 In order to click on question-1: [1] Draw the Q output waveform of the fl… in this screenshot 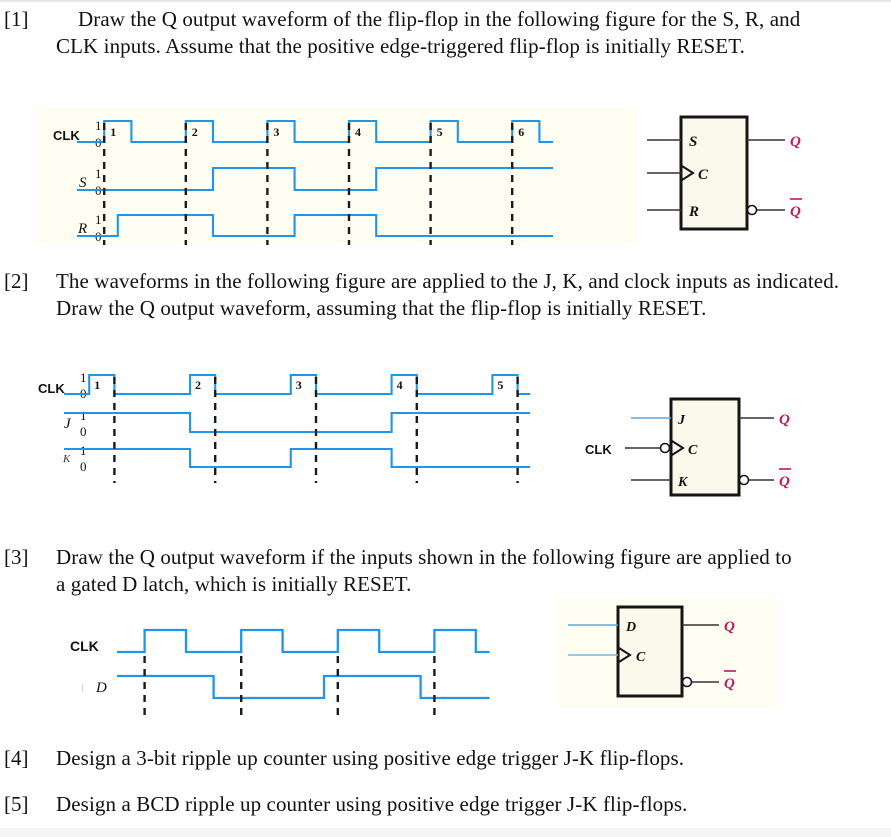, I will do `click(418, 33)`.